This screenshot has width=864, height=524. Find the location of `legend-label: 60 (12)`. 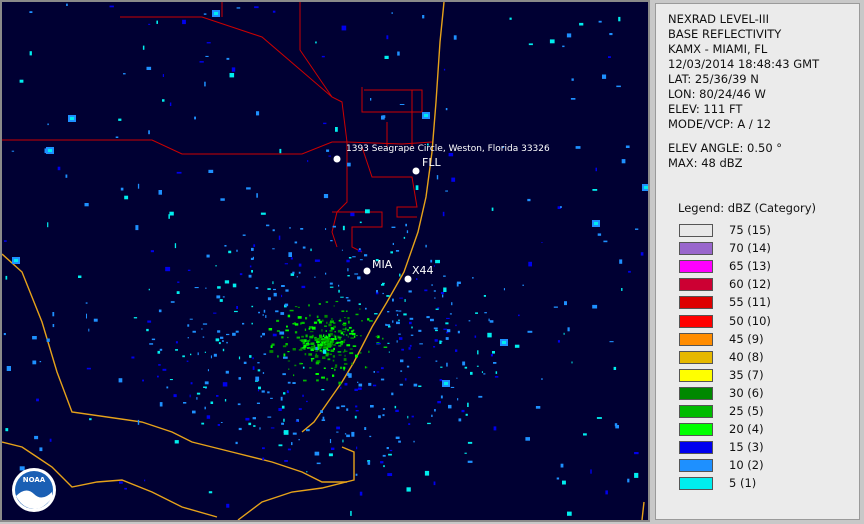

legend-label: 60 (12) is located at coordinates (750, 284).